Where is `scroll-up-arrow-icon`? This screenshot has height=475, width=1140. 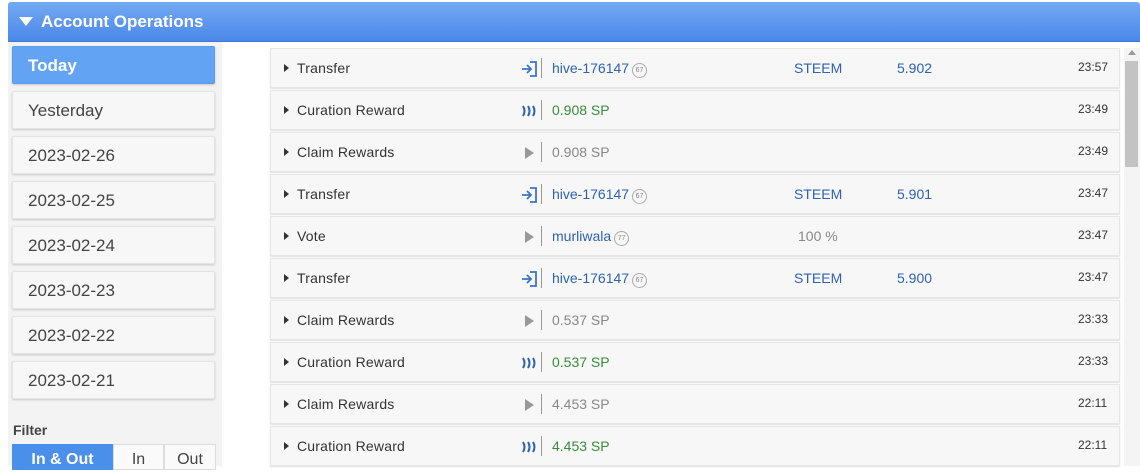 scroll-up-arrow-icon is located at coordinates (1132, 52).